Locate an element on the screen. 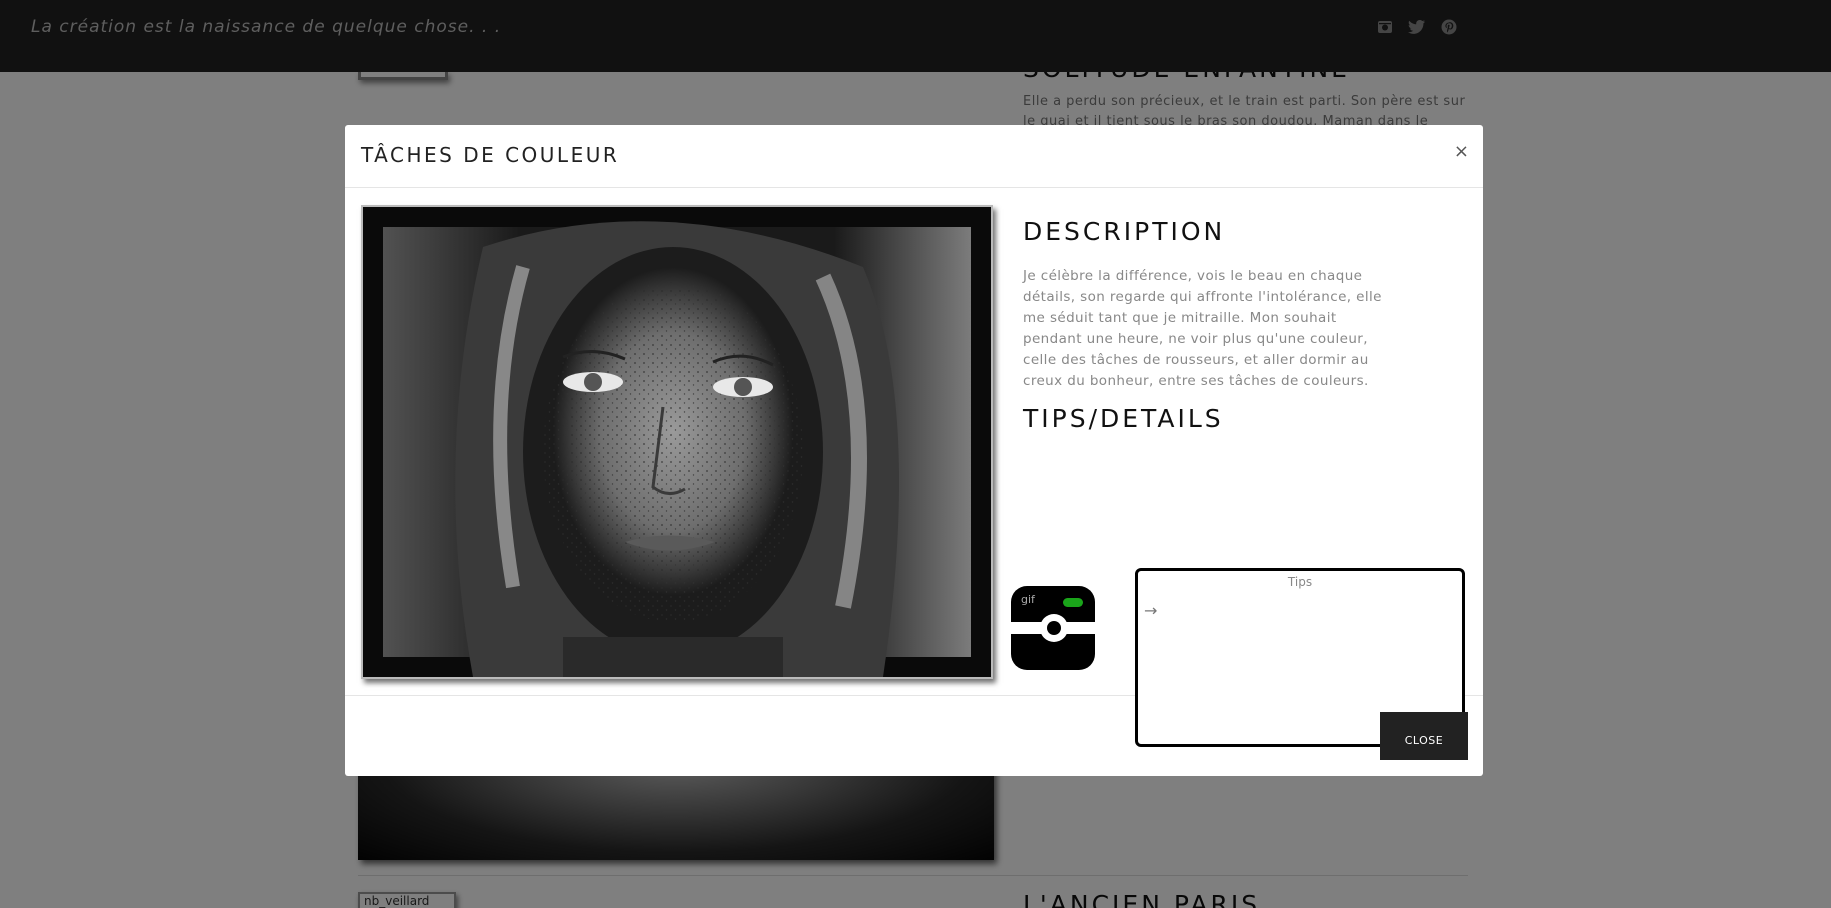 The width and height of the screenshot is (1831, 908). arrow-right-icon: → is located at coordinates (1150, 610).